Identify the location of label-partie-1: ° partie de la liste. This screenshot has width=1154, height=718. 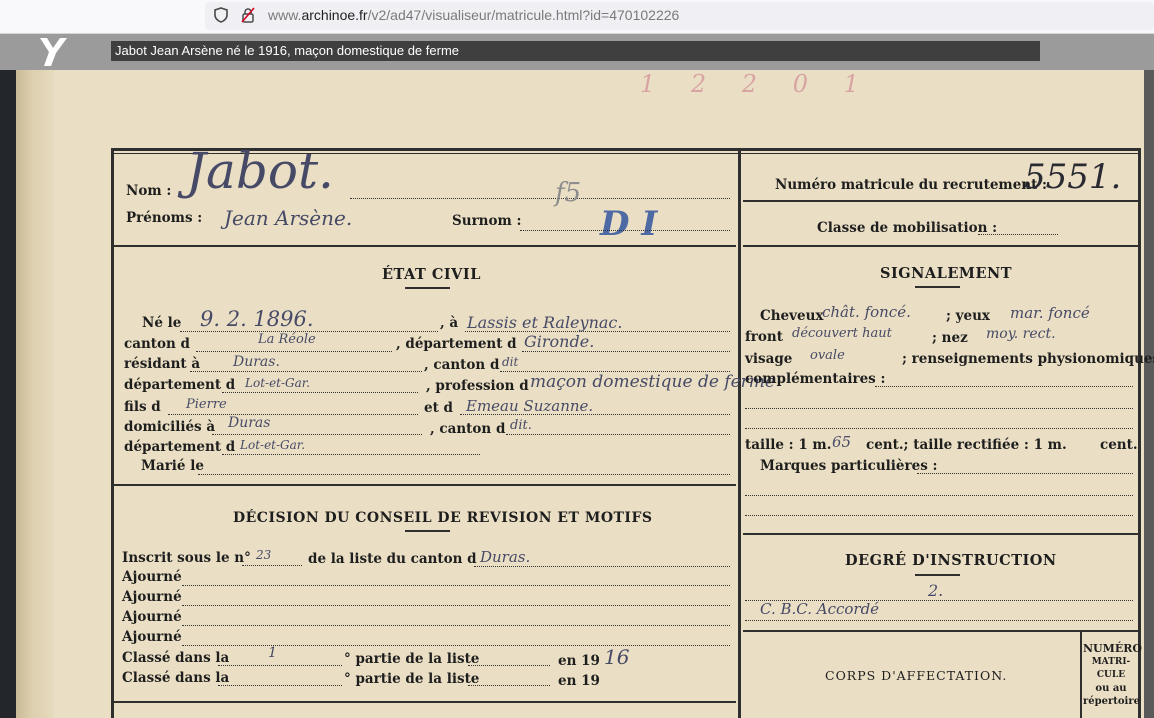
(412, 659).